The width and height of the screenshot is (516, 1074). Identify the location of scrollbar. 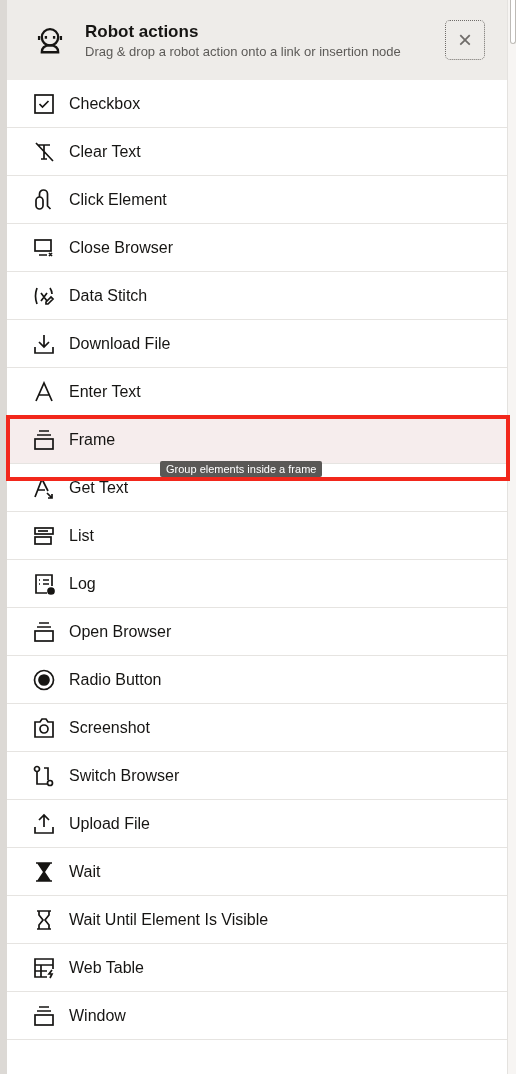
(513, 22).